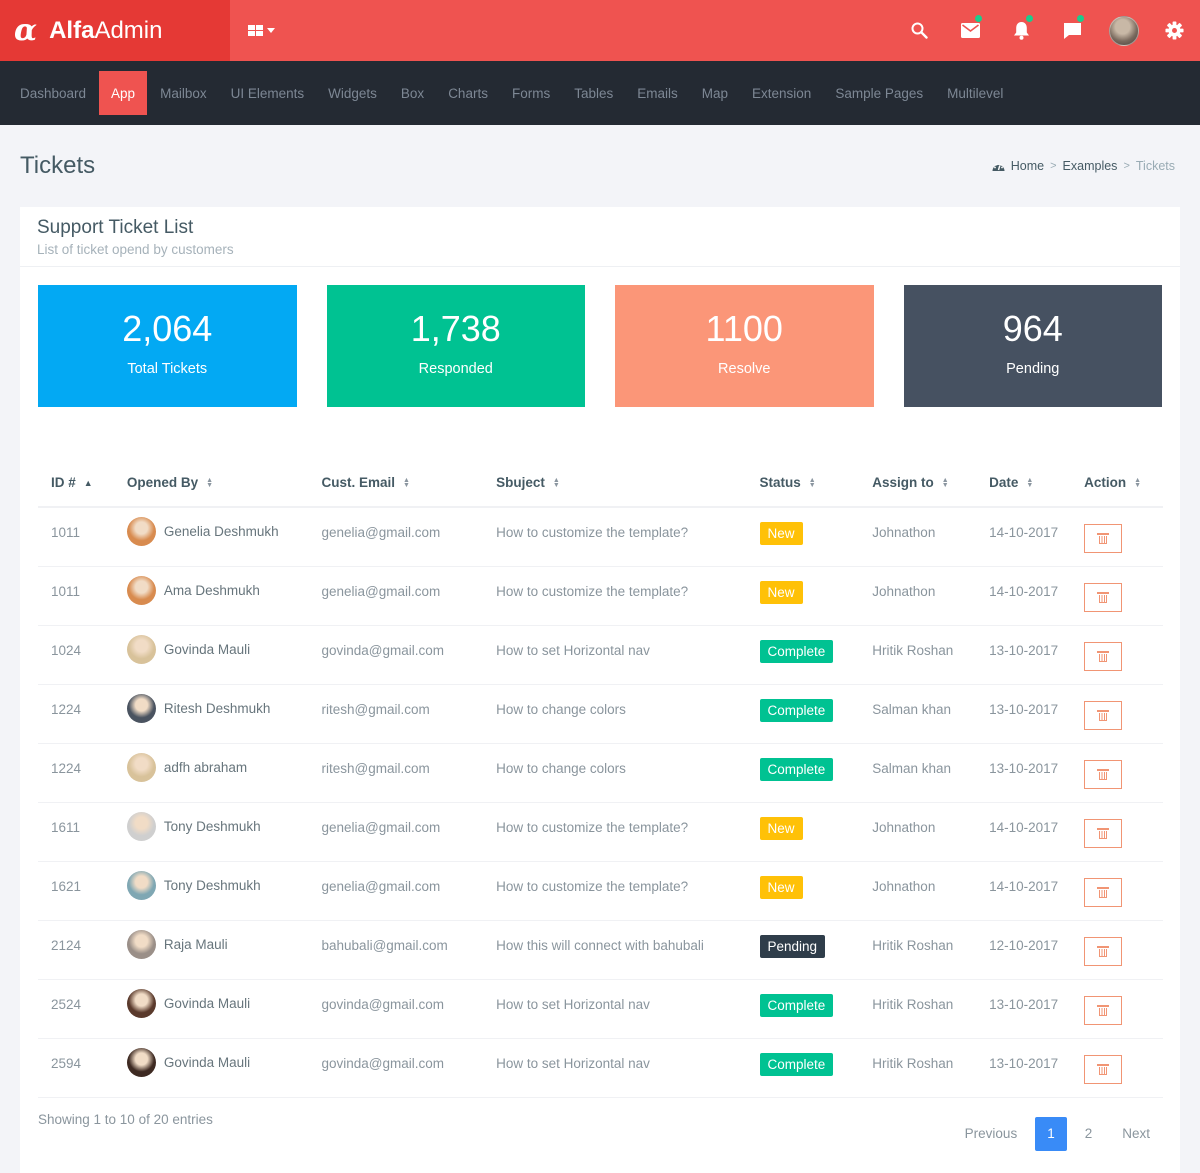 Image resolution: width=1200 pixels, height=1173 pixels. I want to click on column-header-date: Date ▲ ▼, so click(1024, 483).